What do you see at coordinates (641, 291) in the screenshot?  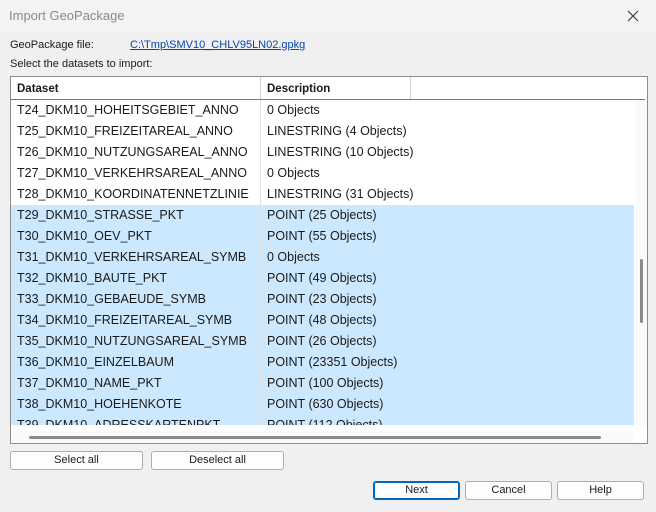 I see `vertical-scroll-thumb` at bounding box center [641, 291].